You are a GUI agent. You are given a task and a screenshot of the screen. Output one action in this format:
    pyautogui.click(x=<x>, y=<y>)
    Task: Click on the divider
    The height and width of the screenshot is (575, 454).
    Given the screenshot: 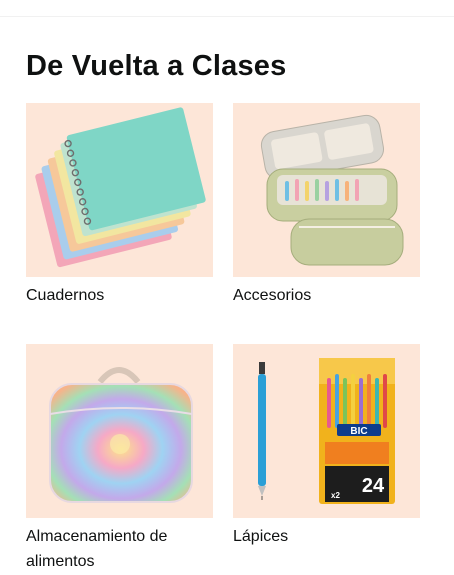 What is the action you would take?
    pyautogui.click(x=227, y=16)
    